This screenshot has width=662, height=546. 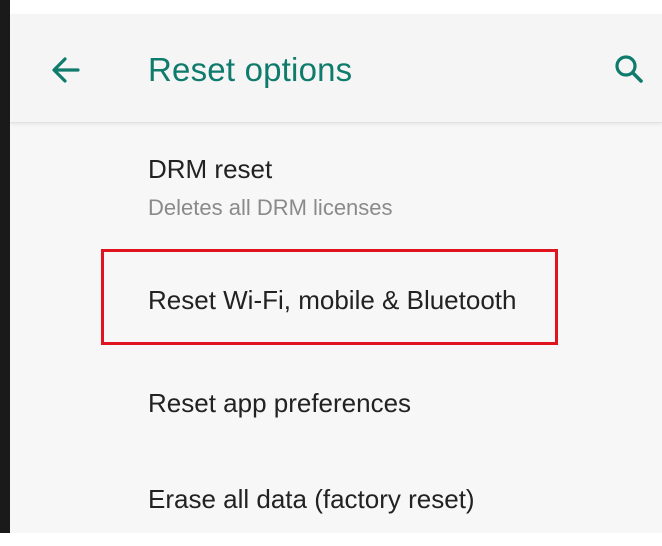 I want to click on item-title: DRM reset, so click(x=210, y=169).